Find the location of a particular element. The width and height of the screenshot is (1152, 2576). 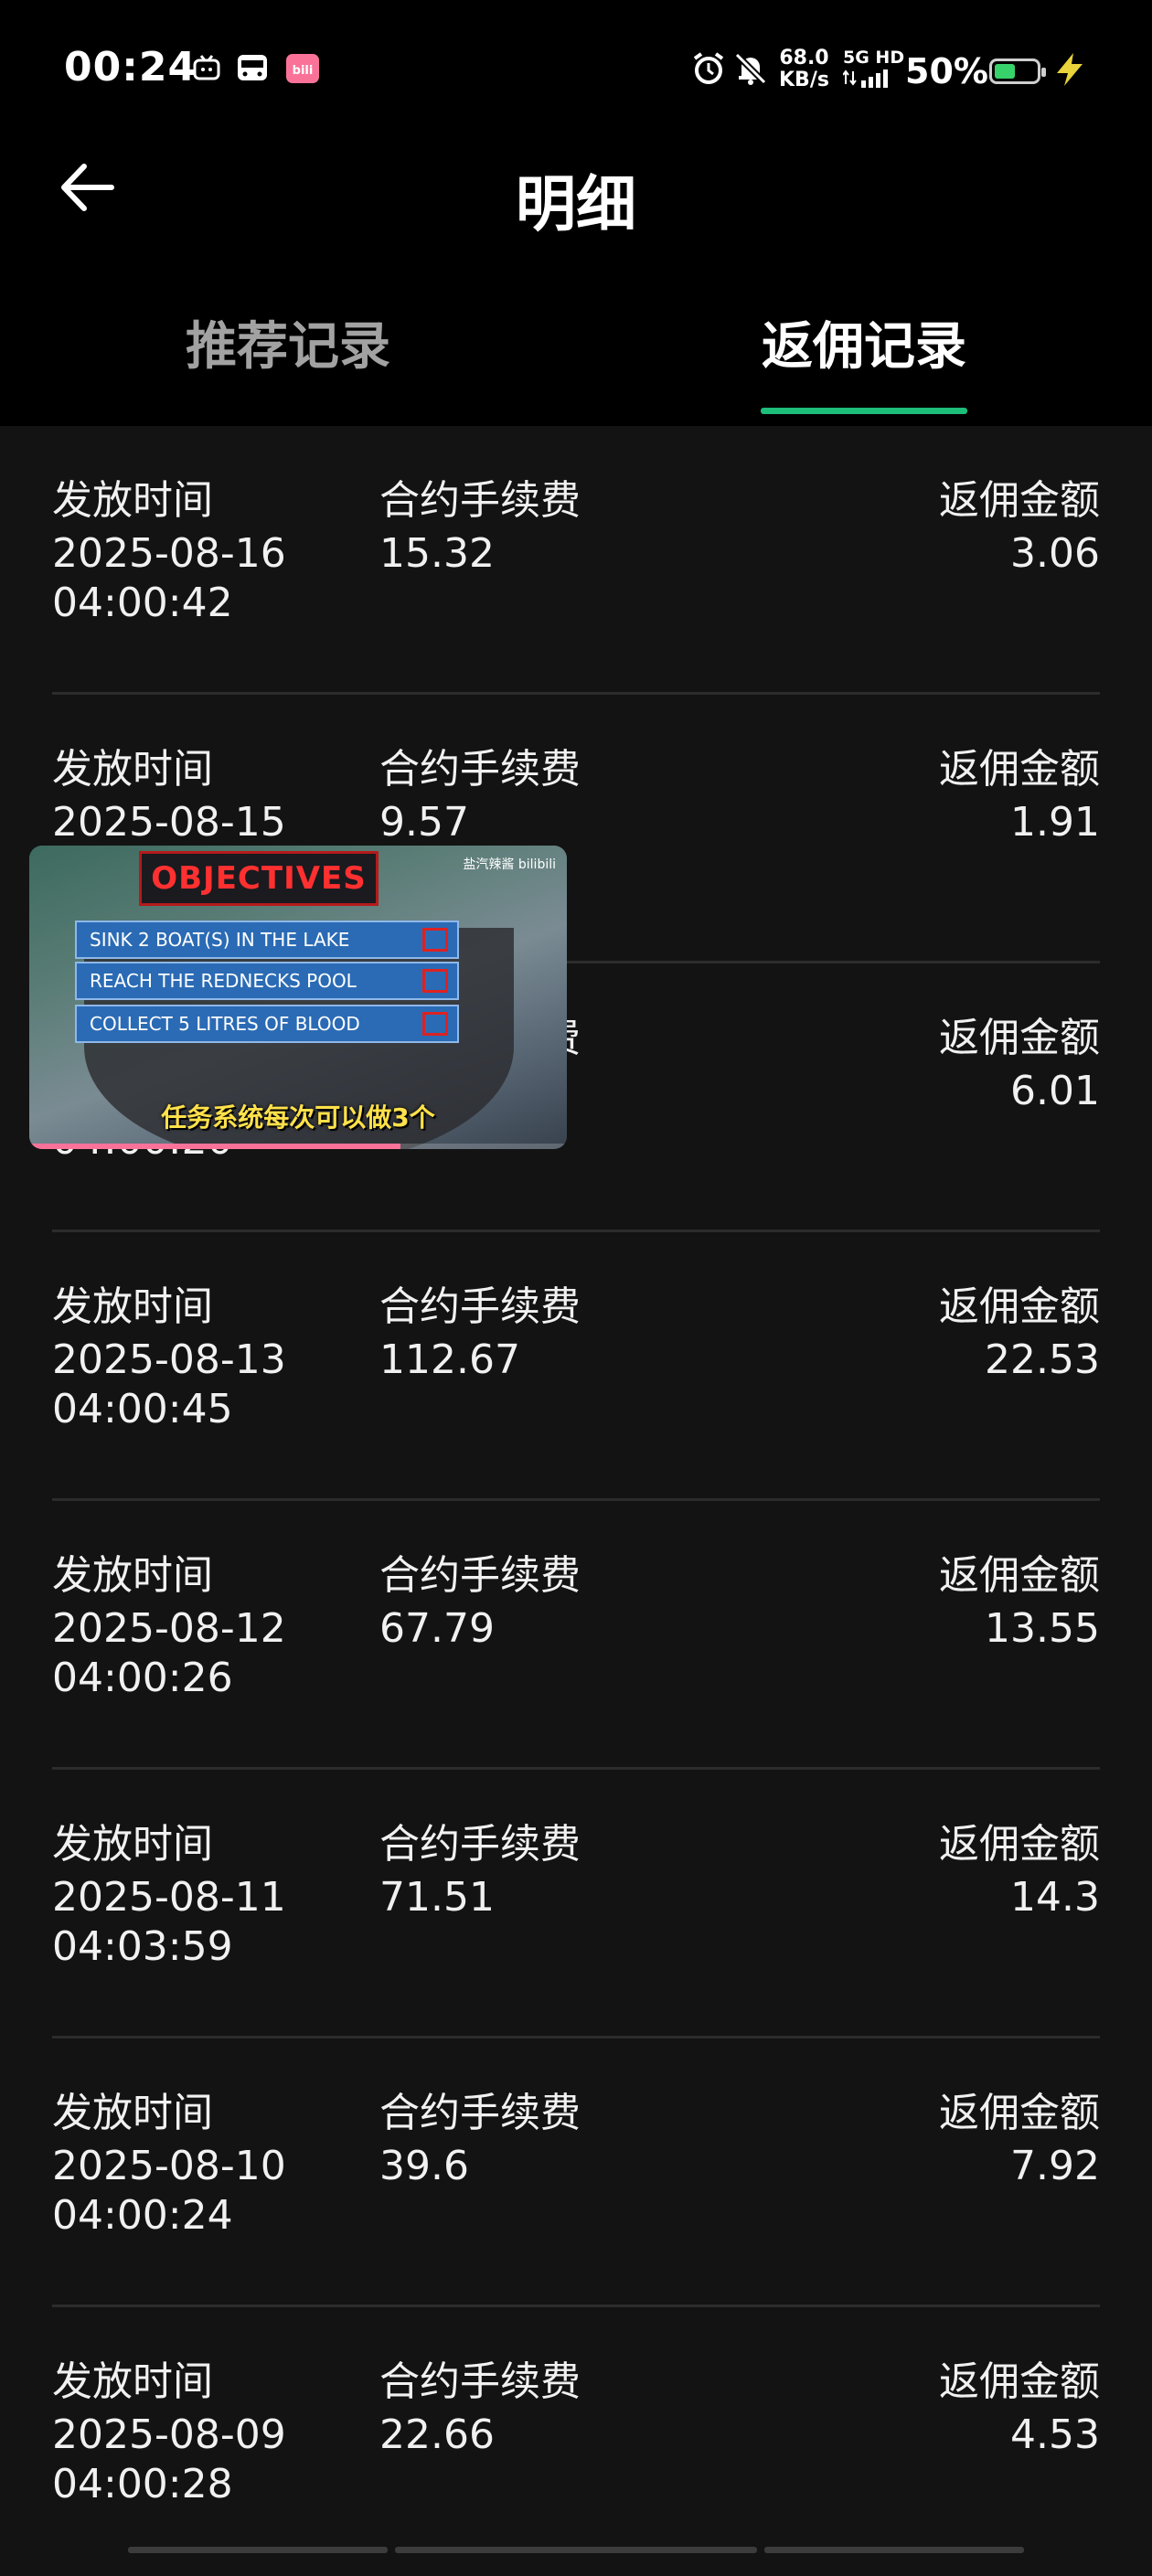

battery-icon is located at coordinates (1017, 71).